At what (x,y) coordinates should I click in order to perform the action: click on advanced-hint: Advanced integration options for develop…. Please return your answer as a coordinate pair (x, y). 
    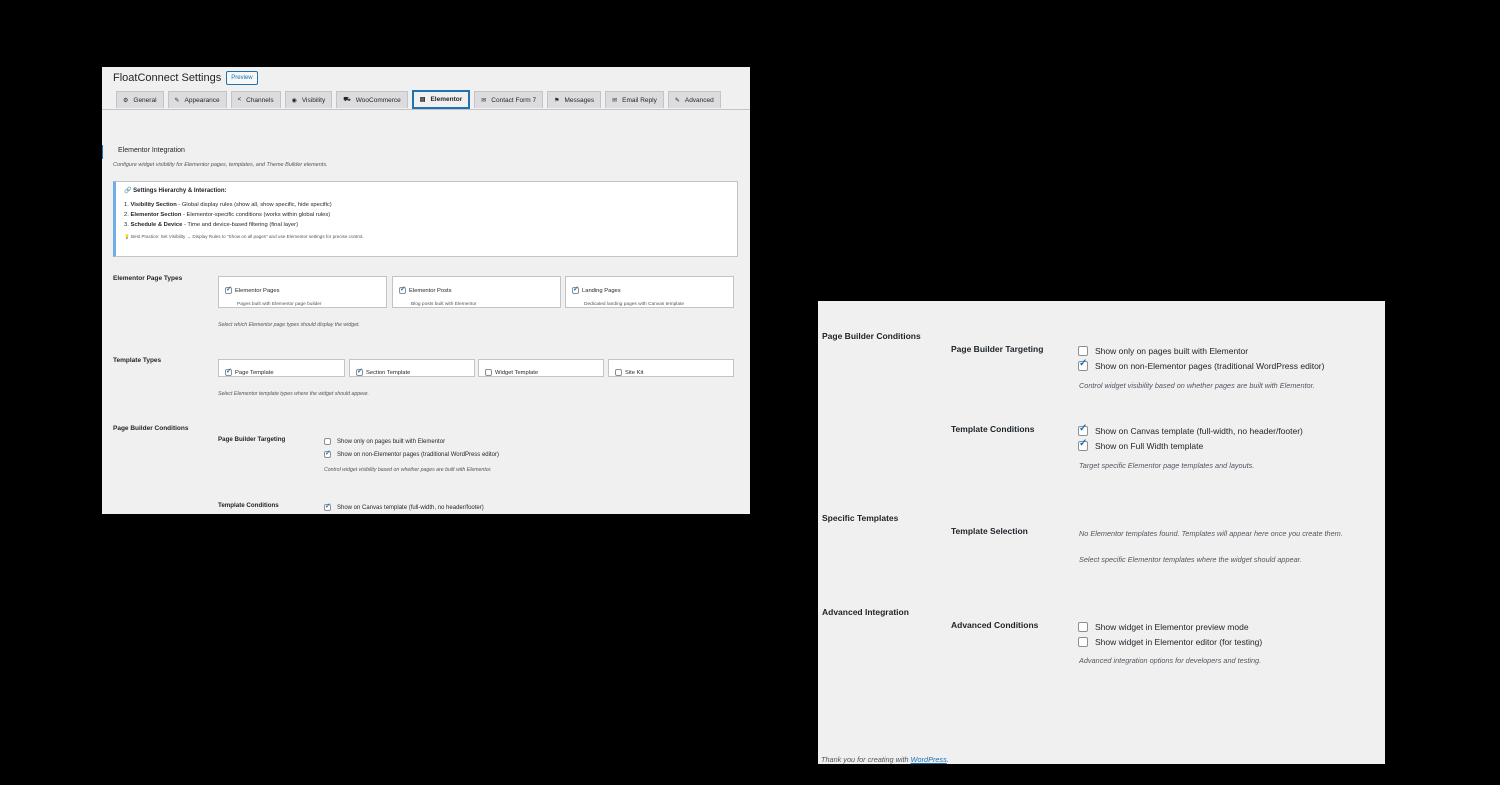
    Looking at the image, I should click on (1170, 660).